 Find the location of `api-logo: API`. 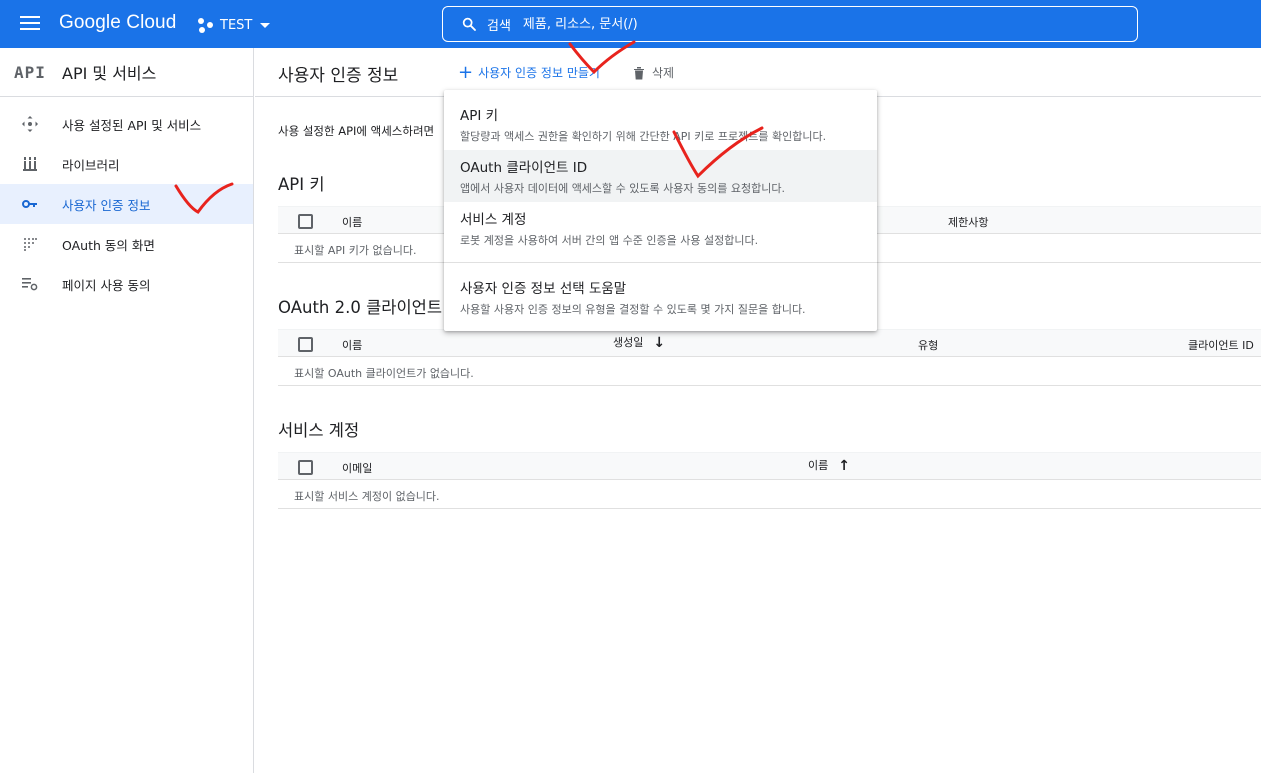

api-logo: API is located at coordinates (30, 72).